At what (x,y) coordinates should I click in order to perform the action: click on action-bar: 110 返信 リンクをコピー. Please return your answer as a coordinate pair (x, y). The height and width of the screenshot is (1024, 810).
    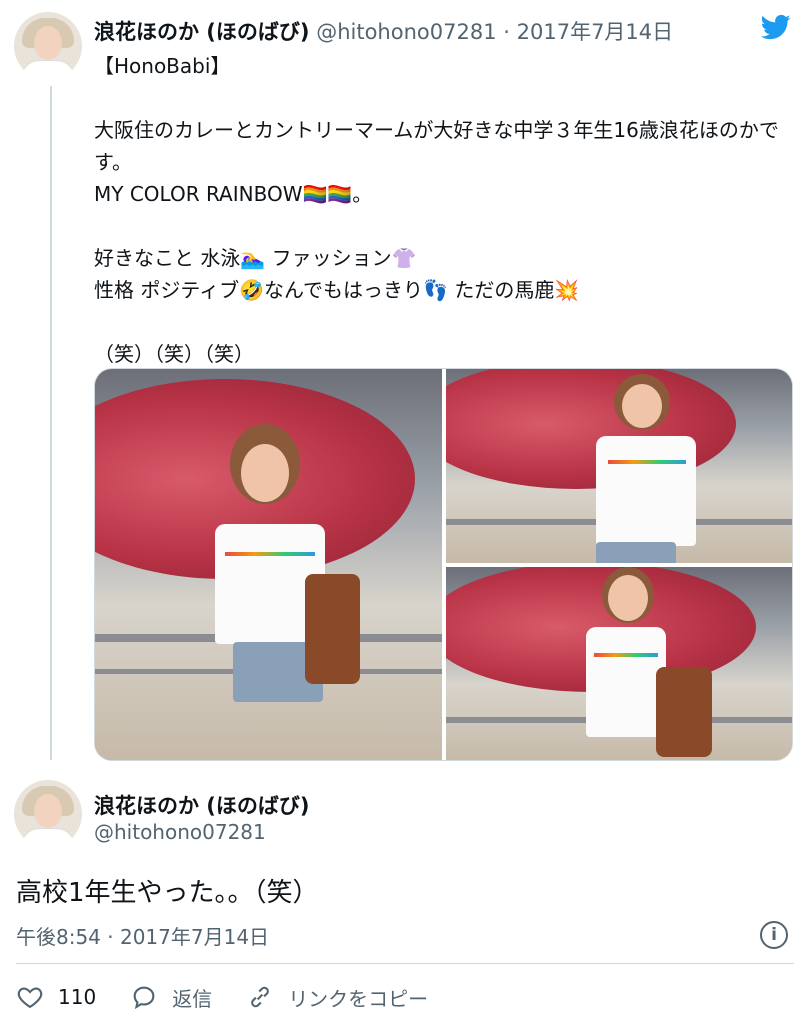
    Looking at the image, I should click on (239, 997).